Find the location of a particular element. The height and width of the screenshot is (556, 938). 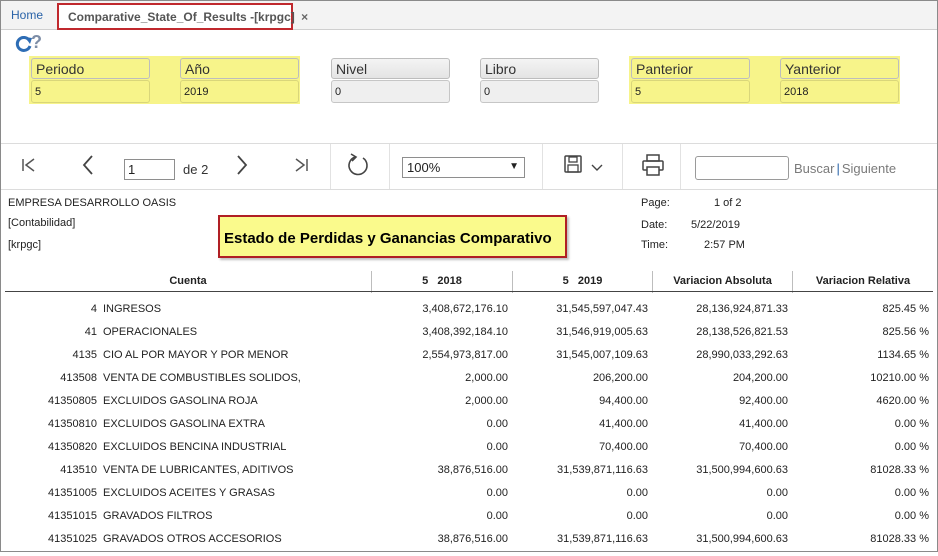

value-2019: 31,545,597,047.43 is located at coordinates (602, 309).